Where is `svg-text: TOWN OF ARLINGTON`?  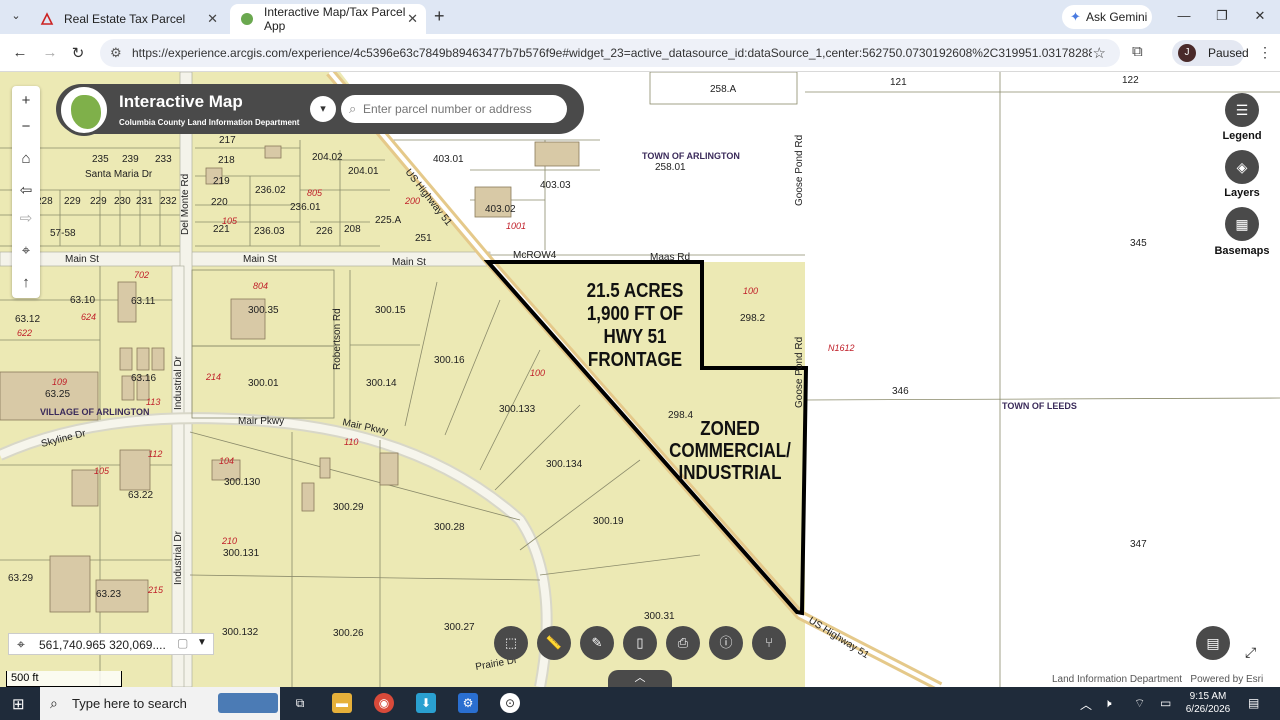 svg-text: TOWN OF ARLINGTON is located at coordinates (691, 156).